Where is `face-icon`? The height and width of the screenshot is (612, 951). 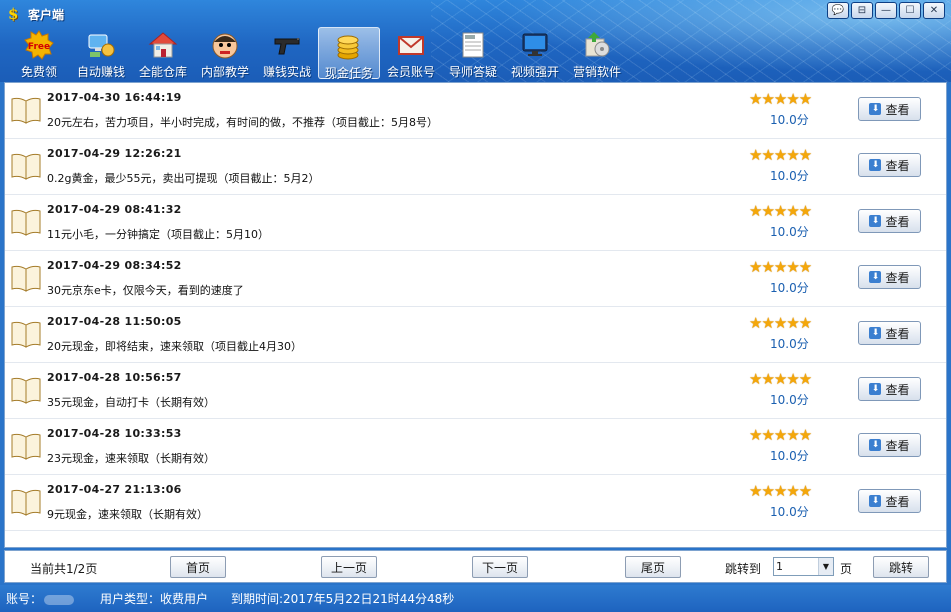 face-icon is located at coordinates (225, 45).